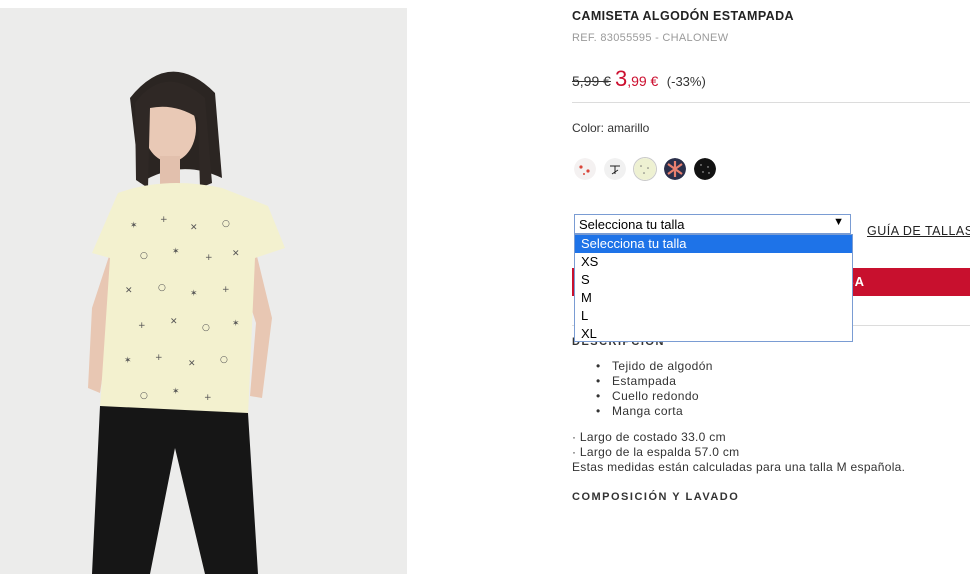 The image size is (970, 574). Describe the element at coordinates (621, 78) in the screenshot. I see `price-new-integer: 3` at that location.